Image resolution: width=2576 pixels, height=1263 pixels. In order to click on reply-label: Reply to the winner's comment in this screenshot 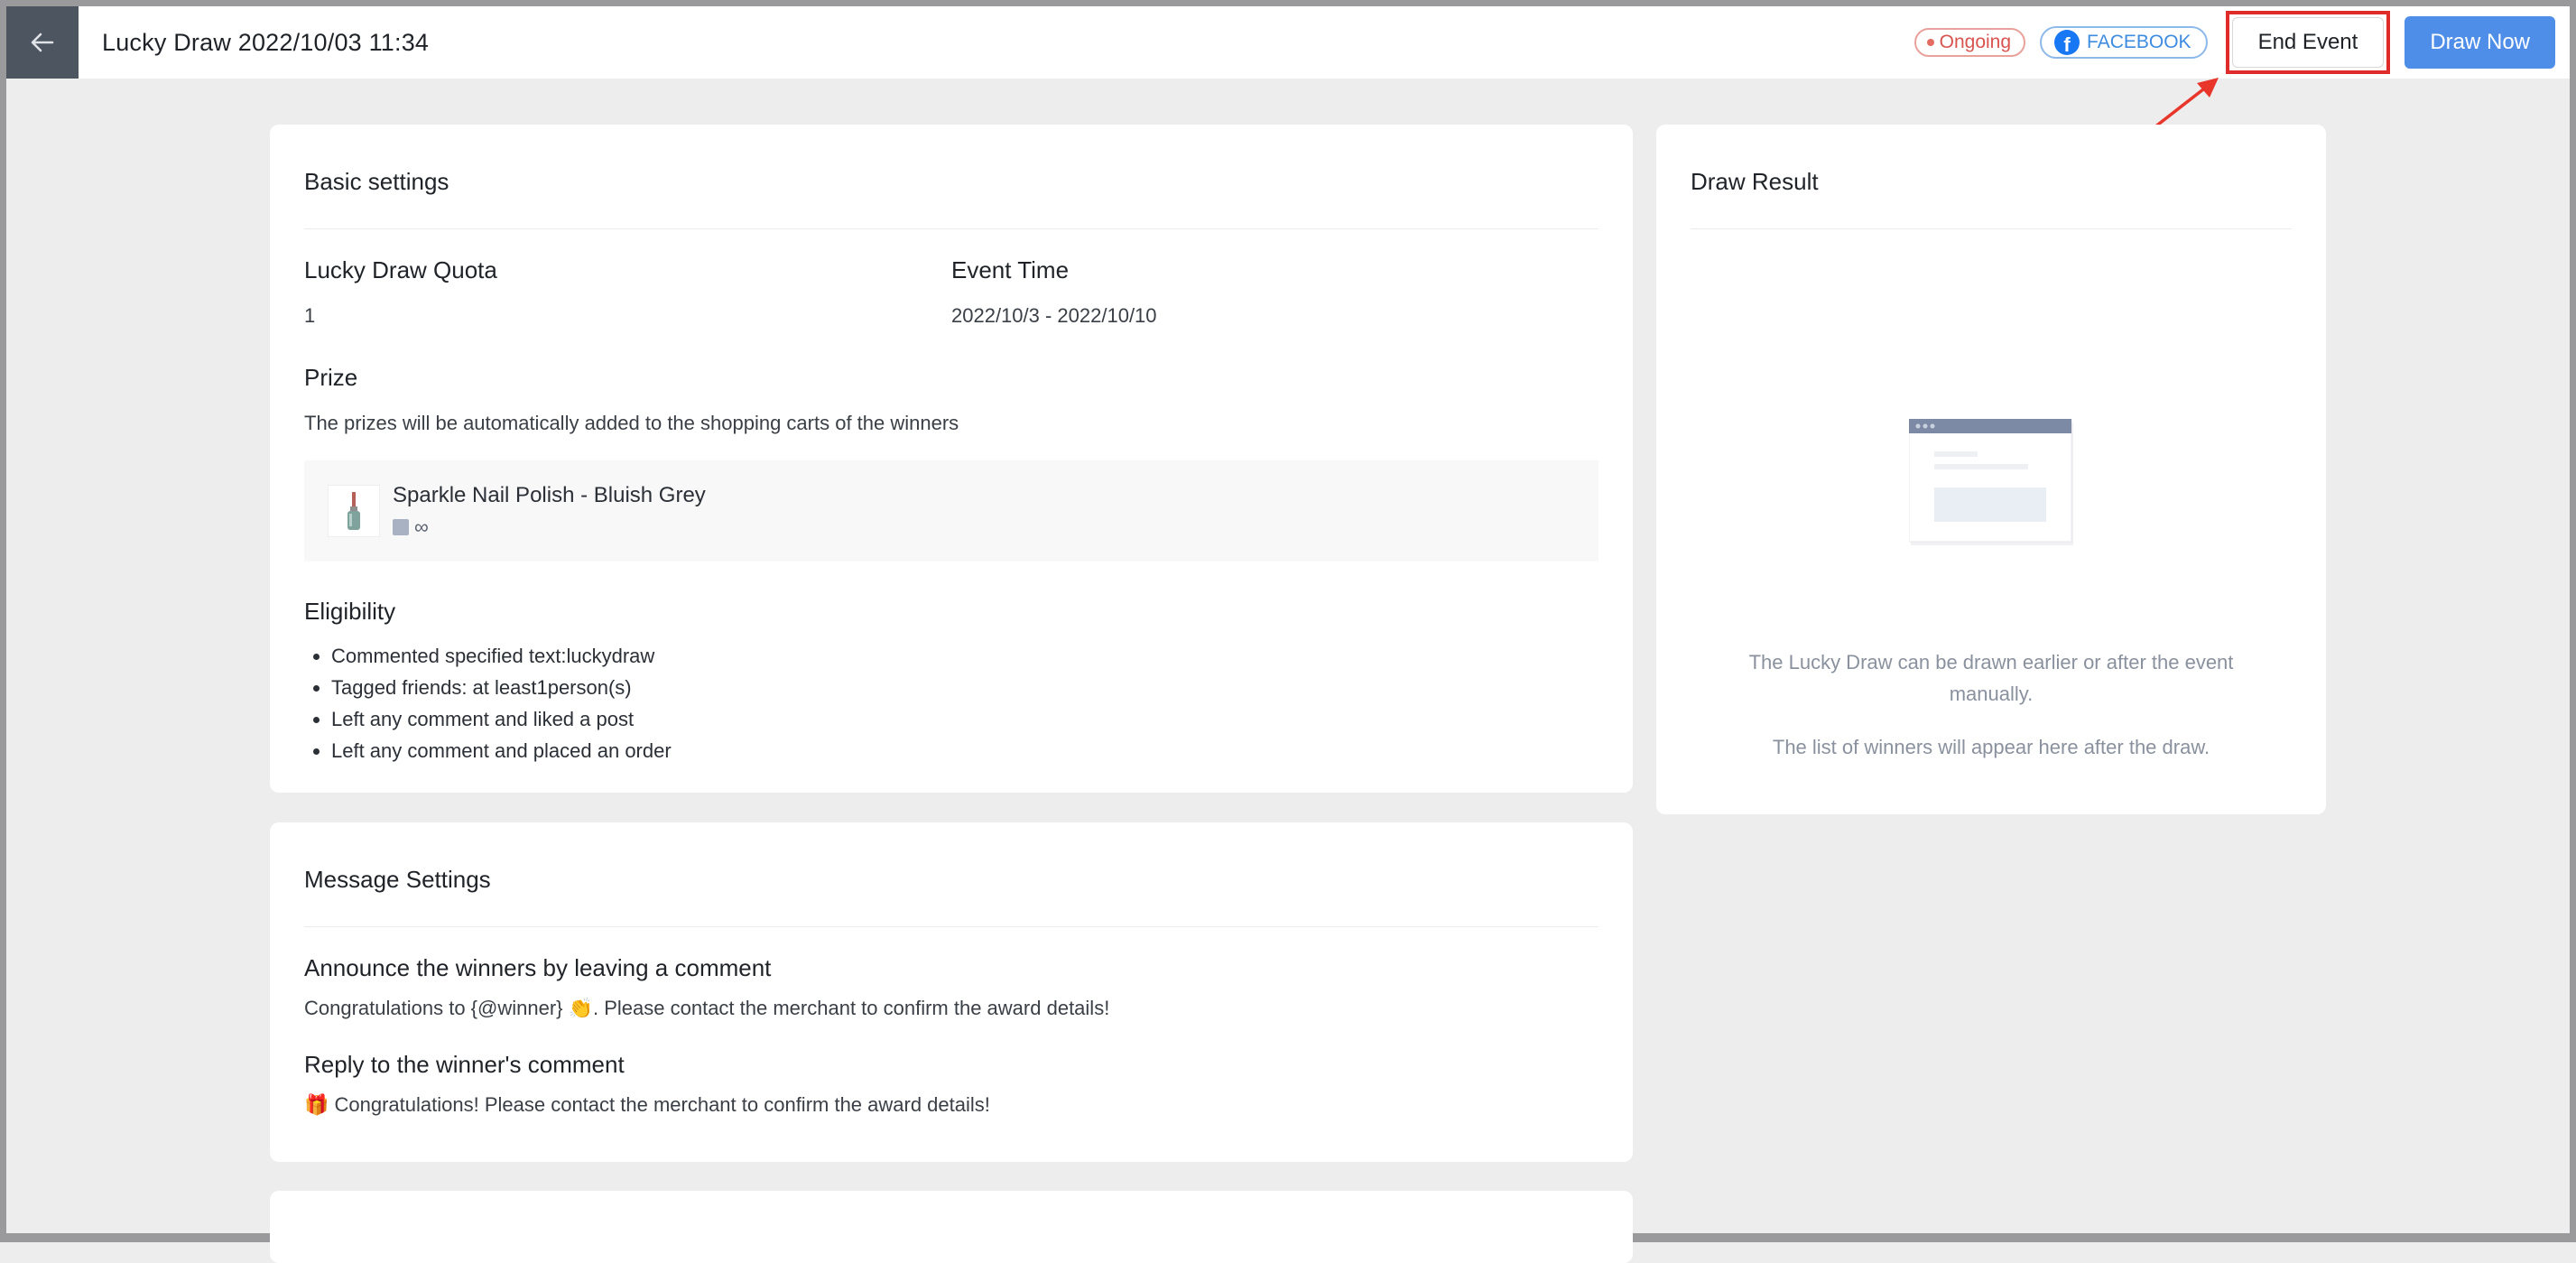, I will do `click(465, 1064)`.